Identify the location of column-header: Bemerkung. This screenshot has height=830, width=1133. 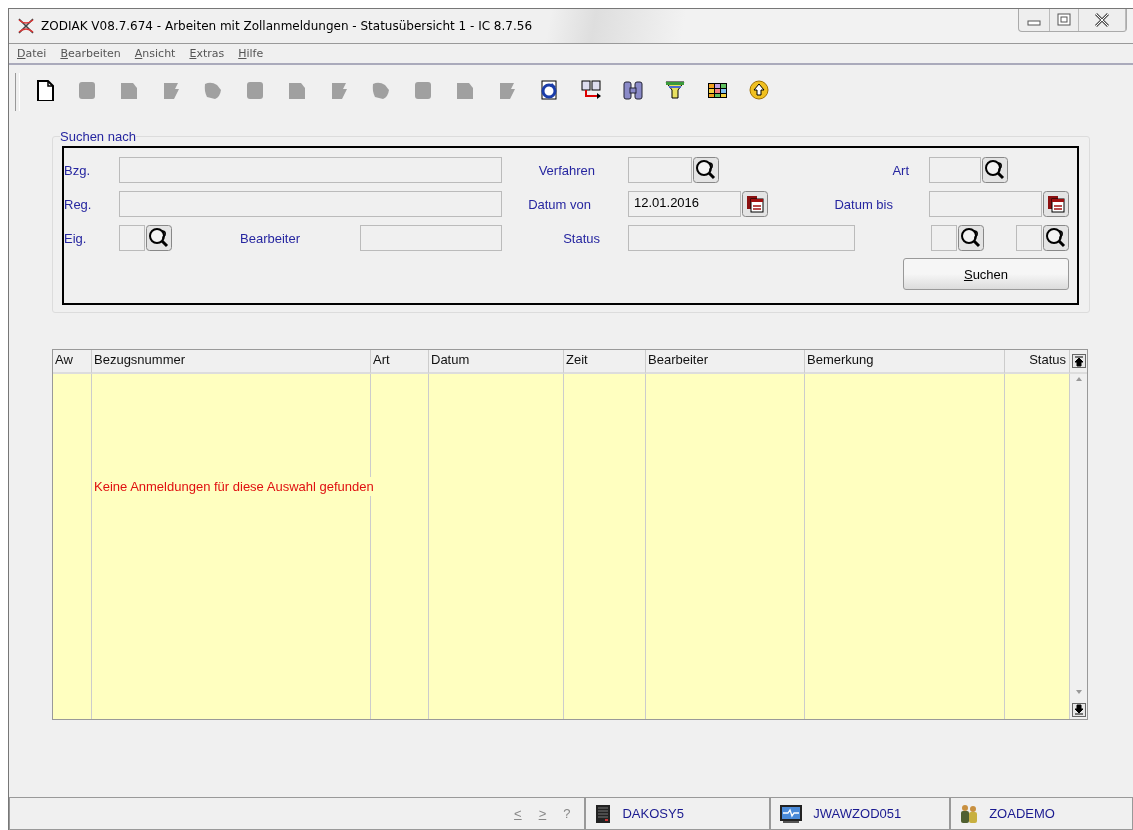
(905, 362).